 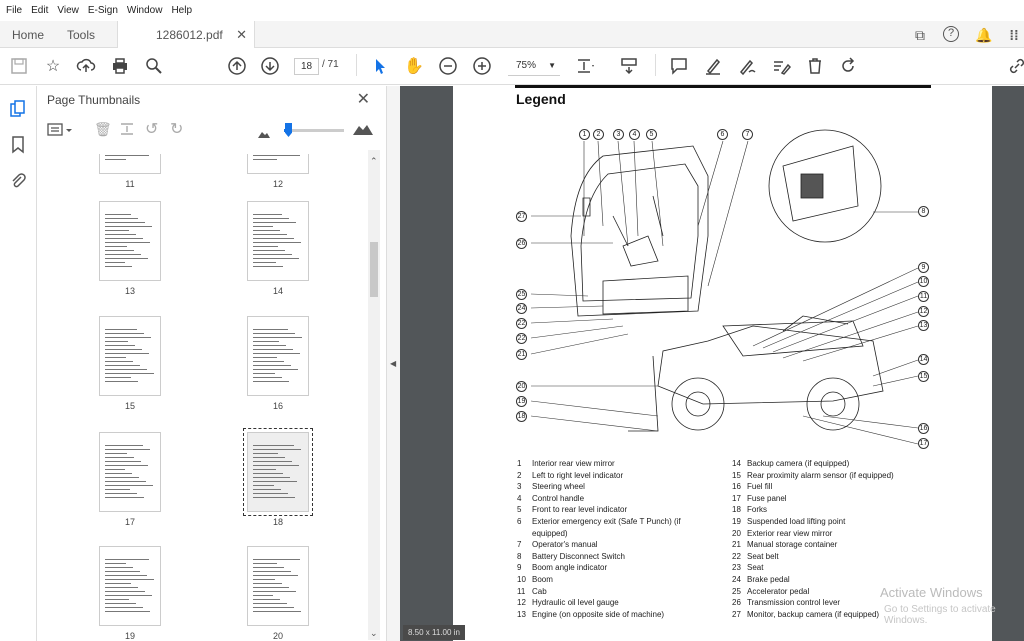 What do you see at coordinates (264, 132) in the screenshot?
I see `small-thumbnail-icon` at bounding box center [264, 132].